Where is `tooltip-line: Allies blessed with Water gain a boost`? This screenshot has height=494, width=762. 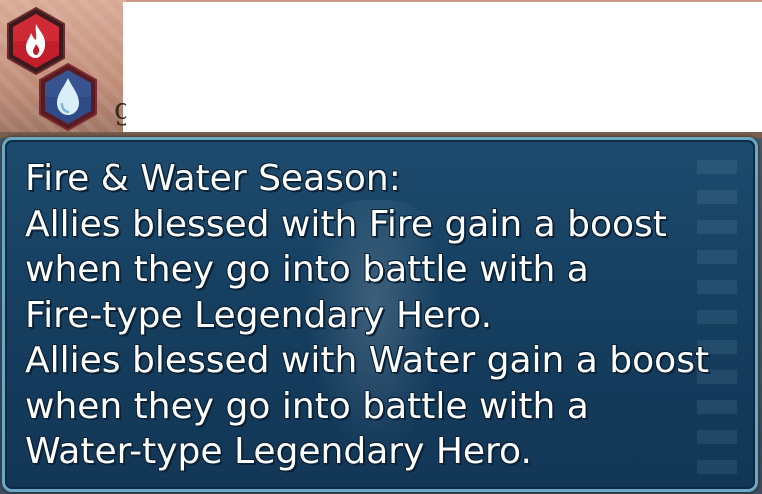 tooltip-line: Allies blessed with Water gain a boost is located at coordinates (367, 360).